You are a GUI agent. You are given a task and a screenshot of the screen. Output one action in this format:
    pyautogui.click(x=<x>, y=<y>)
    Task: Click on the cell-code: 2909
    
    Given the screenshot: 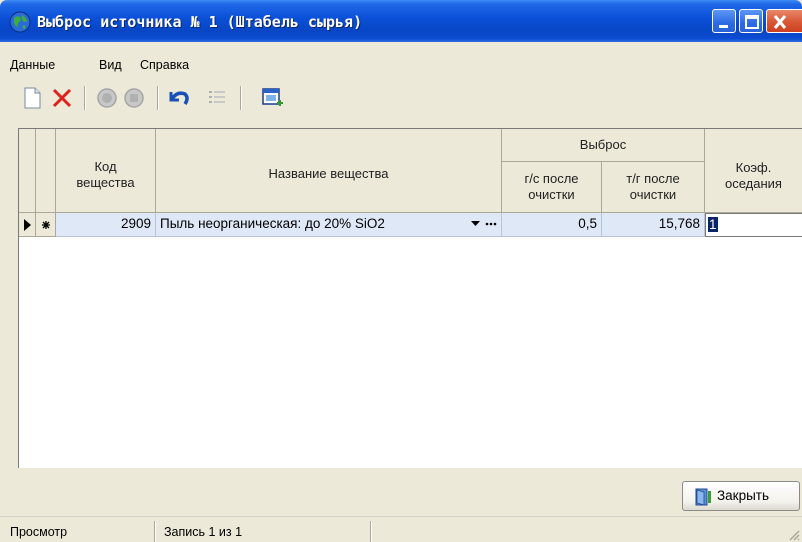 What is the action you would take?
    pyautogui.click(x=106, y=225)
    